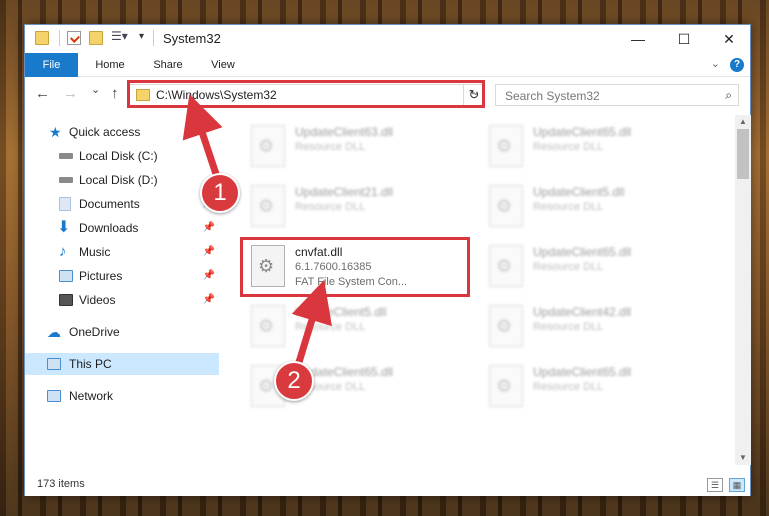 The height and width of the screenshot is (516, 769). I want to click on sidebar-item-label: Quick access, so click(105, 132).